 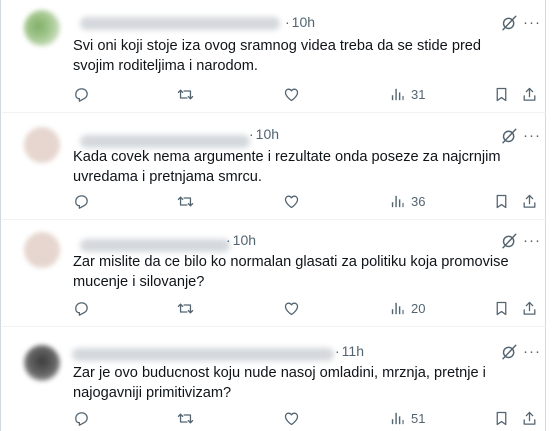 What do you see at coordinates (308, 418) in the screenshot?
I see `reply-actions: 51` at bounding box center [308, 418].